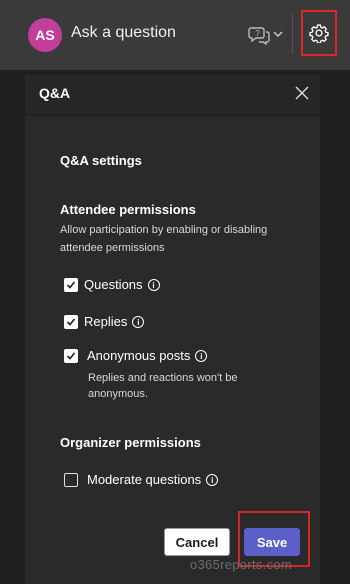 The image size is (350, 584). I want to click on close-icon, so click(302, 93).